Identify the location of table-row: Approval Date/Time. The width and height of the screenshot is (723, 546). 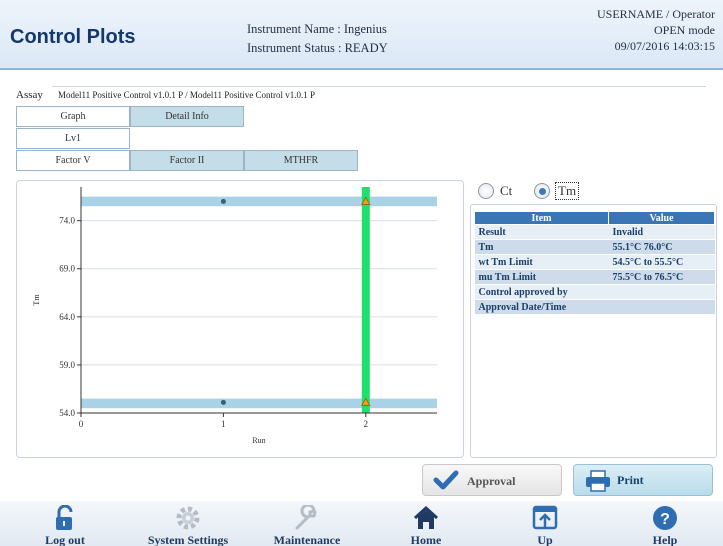
(594, 307).